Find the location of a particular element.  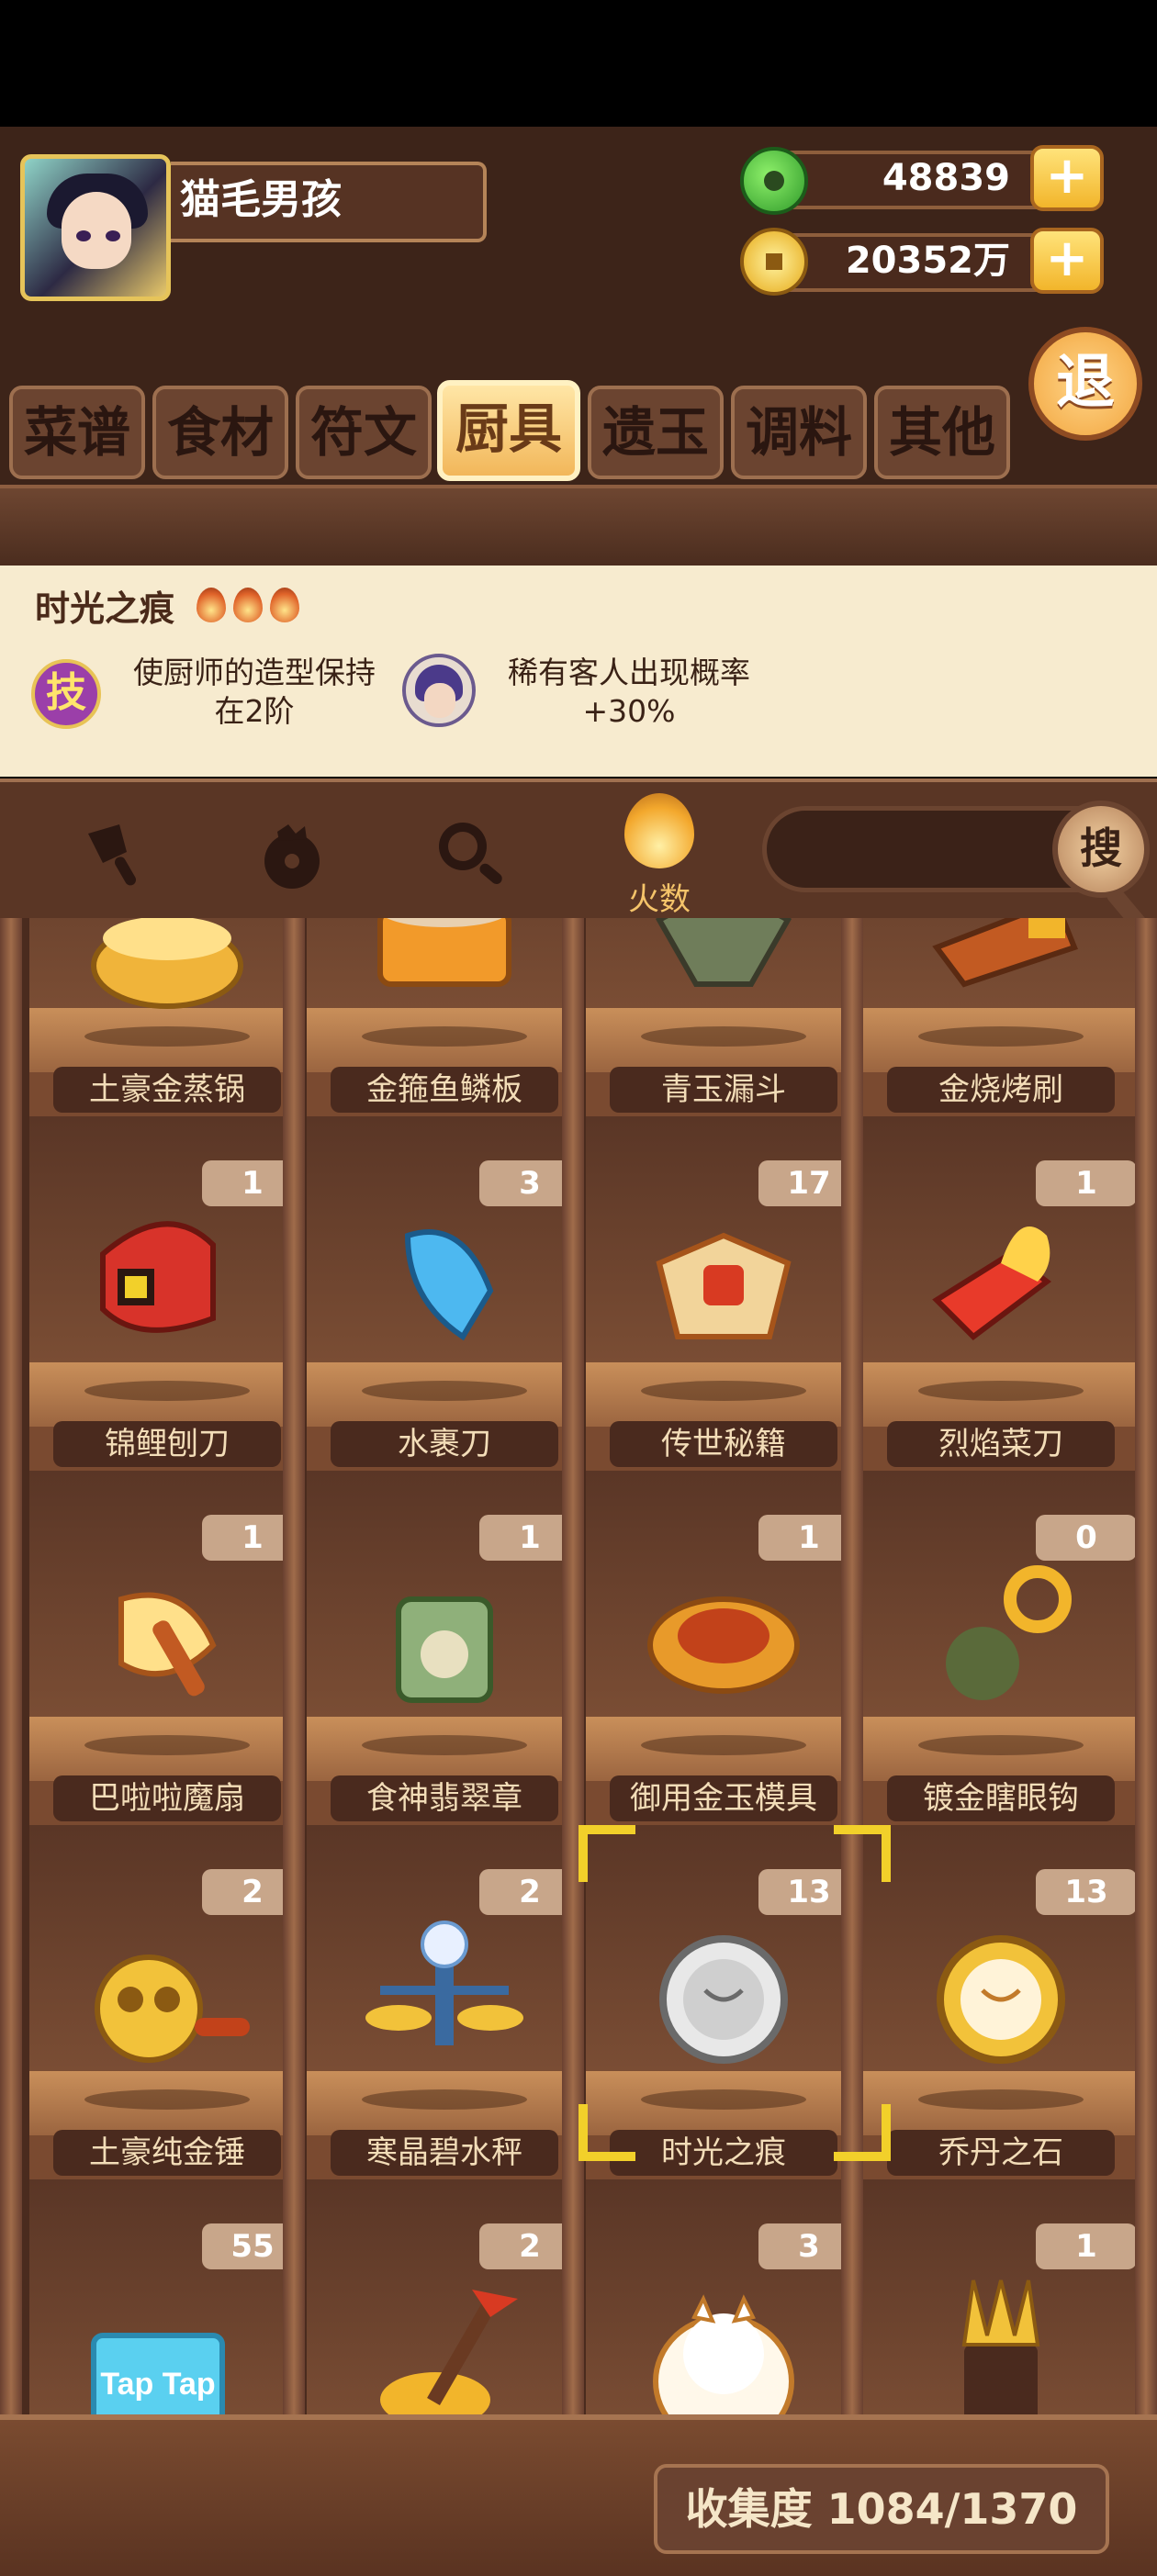

search-button: 搜 is located at coordinates (1101, 849).